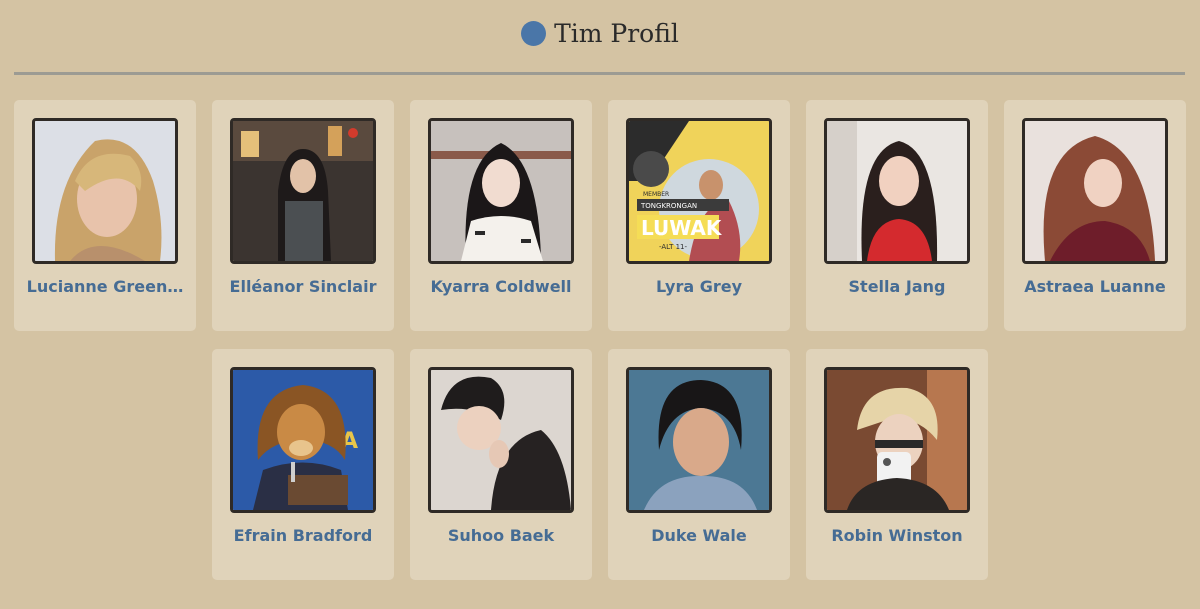 This screenshot has width=1200, height=609. I want to click on profile-card-astraea: Astraea Luanne, so click(1095, 215).